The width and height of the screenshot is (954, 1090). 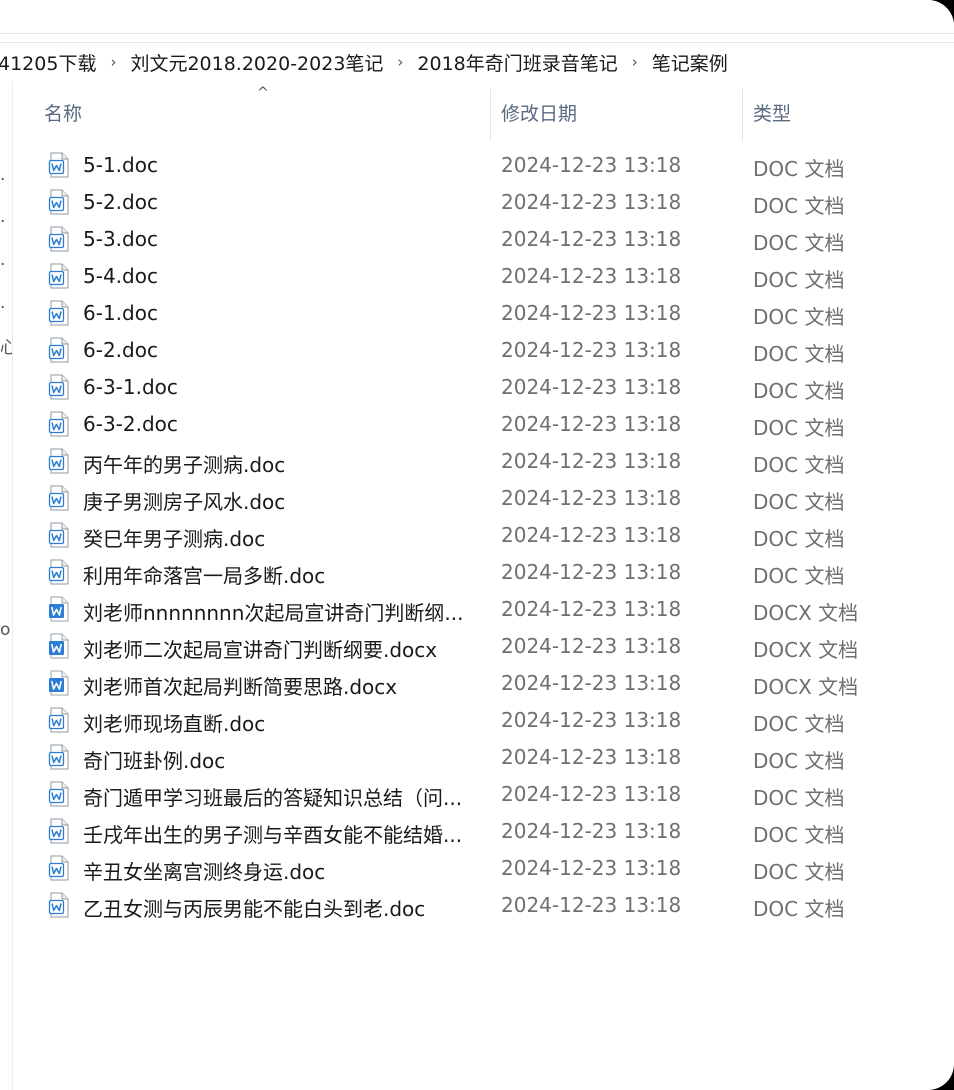 What do you see at coordinates (283, 313) in the screenshot?
I see `file-name: 6-1.doc` at bounding box center [283, 313].